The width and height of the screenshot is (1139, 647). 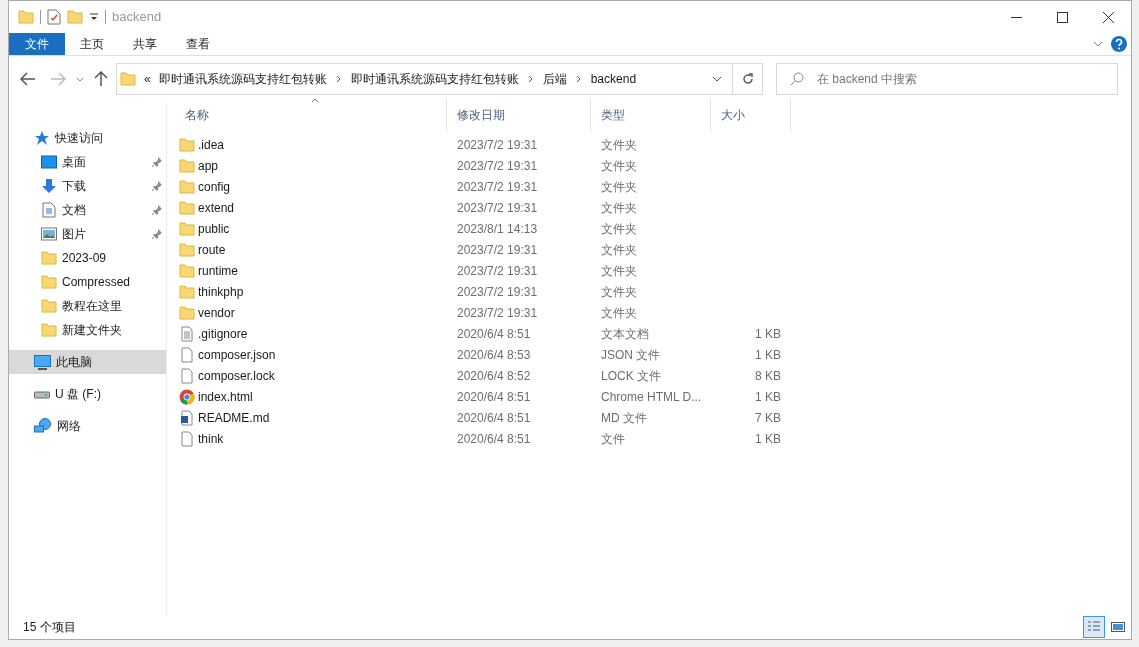 I want to click on file-type: MD 文件, so click(x=624, y=417).